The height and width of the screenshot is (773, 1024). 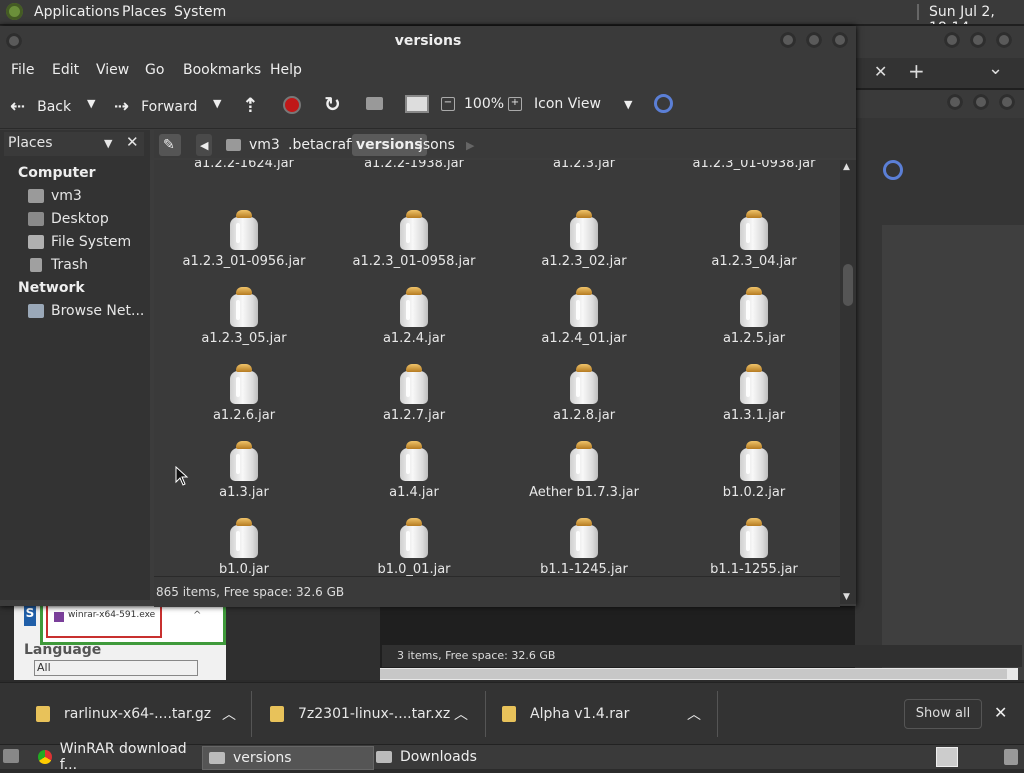 I want to click on bg2-maximize-button, so click(x=981, y=102).